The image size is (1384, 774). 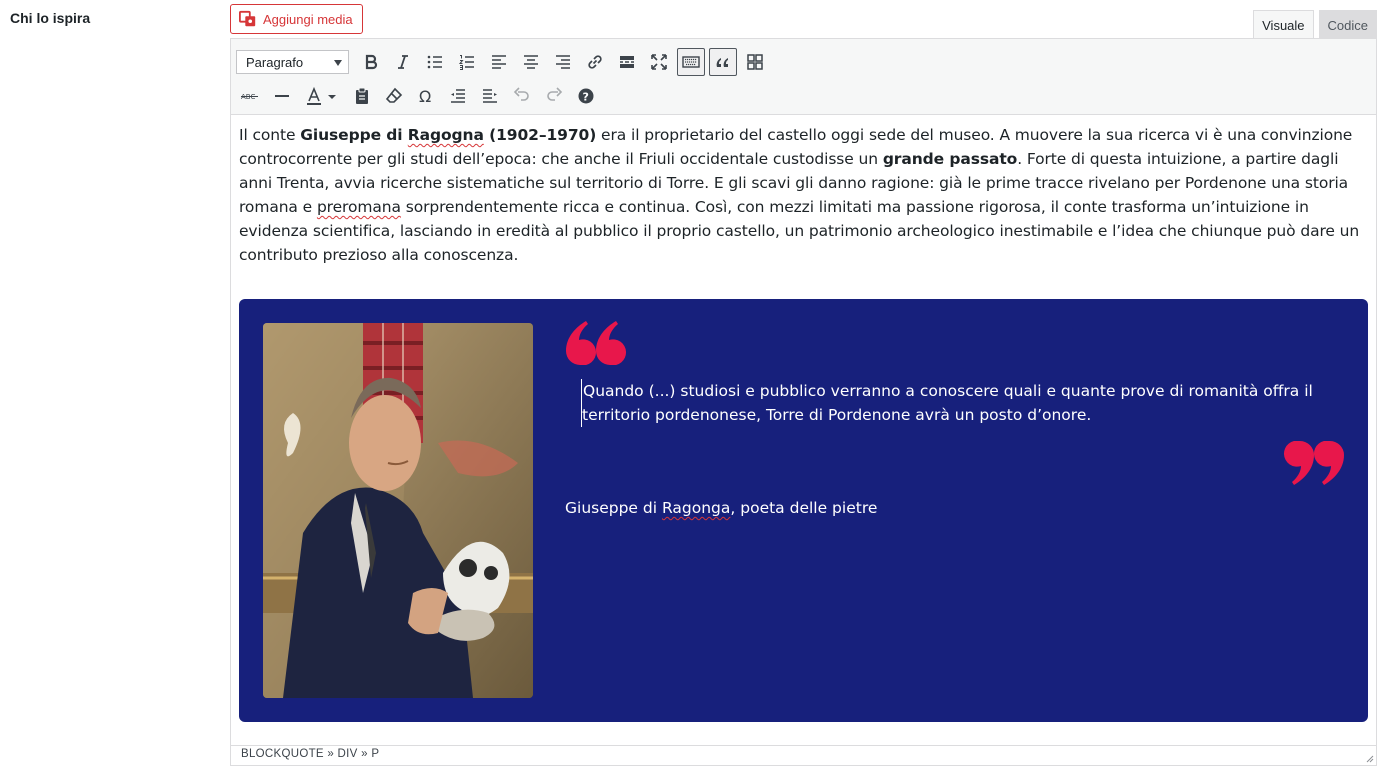 What do you see at coordinates (1347, 24) in the screenshot?
I see `tab-code: Codice` at bounding box center [1347, 24].